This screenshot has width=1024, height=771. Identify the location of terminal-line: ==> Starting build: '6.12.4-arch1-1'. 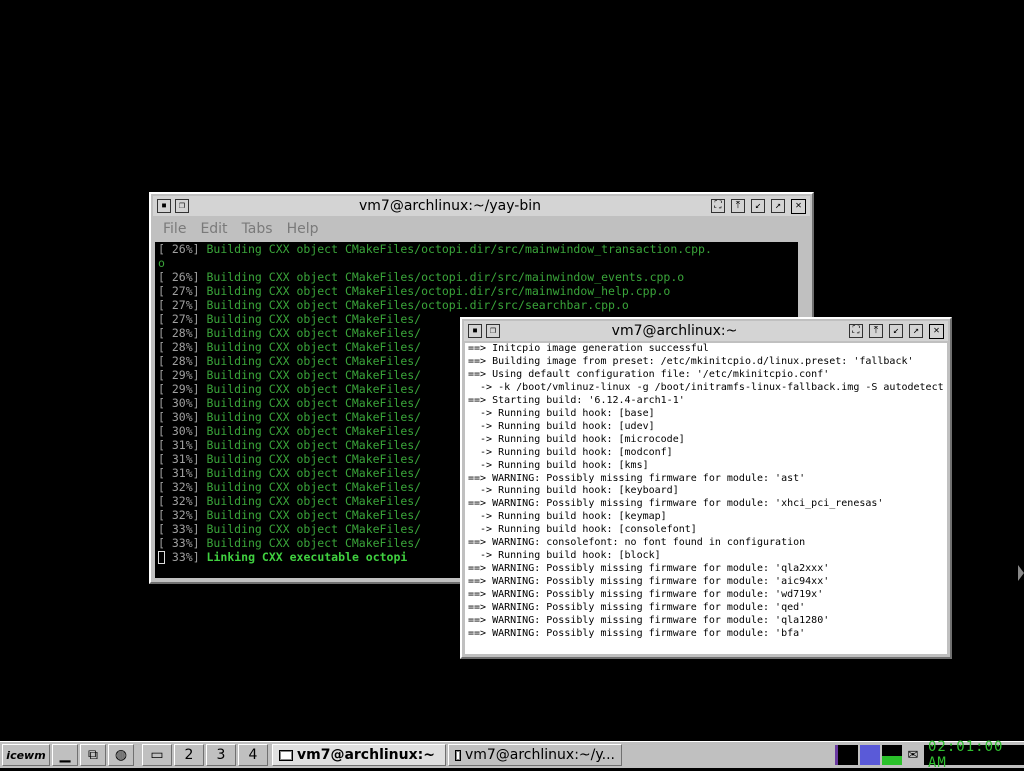
(576, 400).